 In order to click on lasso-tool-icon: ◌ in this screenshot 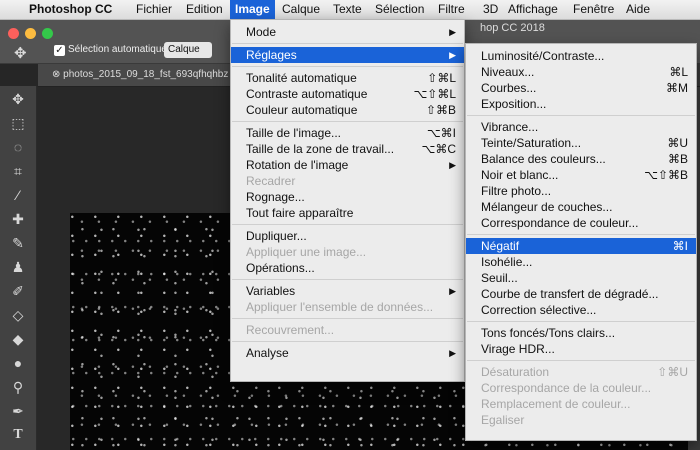, I will do `click(18, 147)`.